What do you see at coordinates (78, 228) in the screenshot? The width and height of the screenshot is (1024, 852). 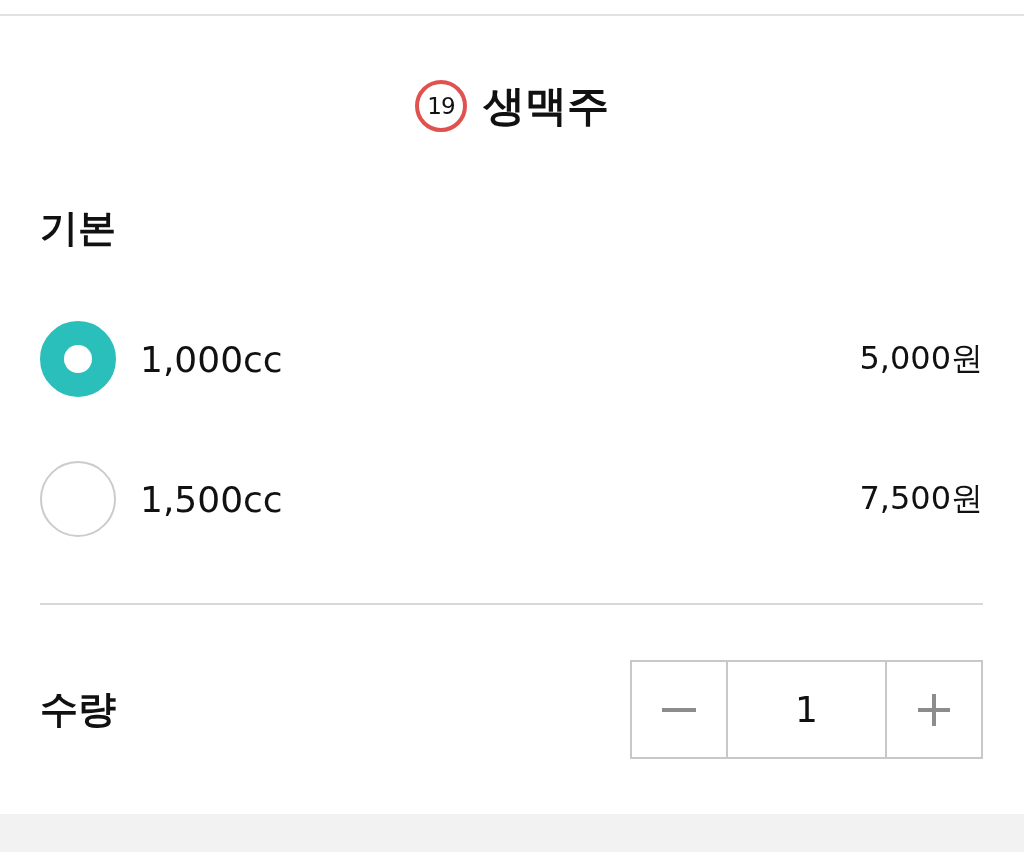 I see `option-group-title: 기본` at bounding box center [78, 228].